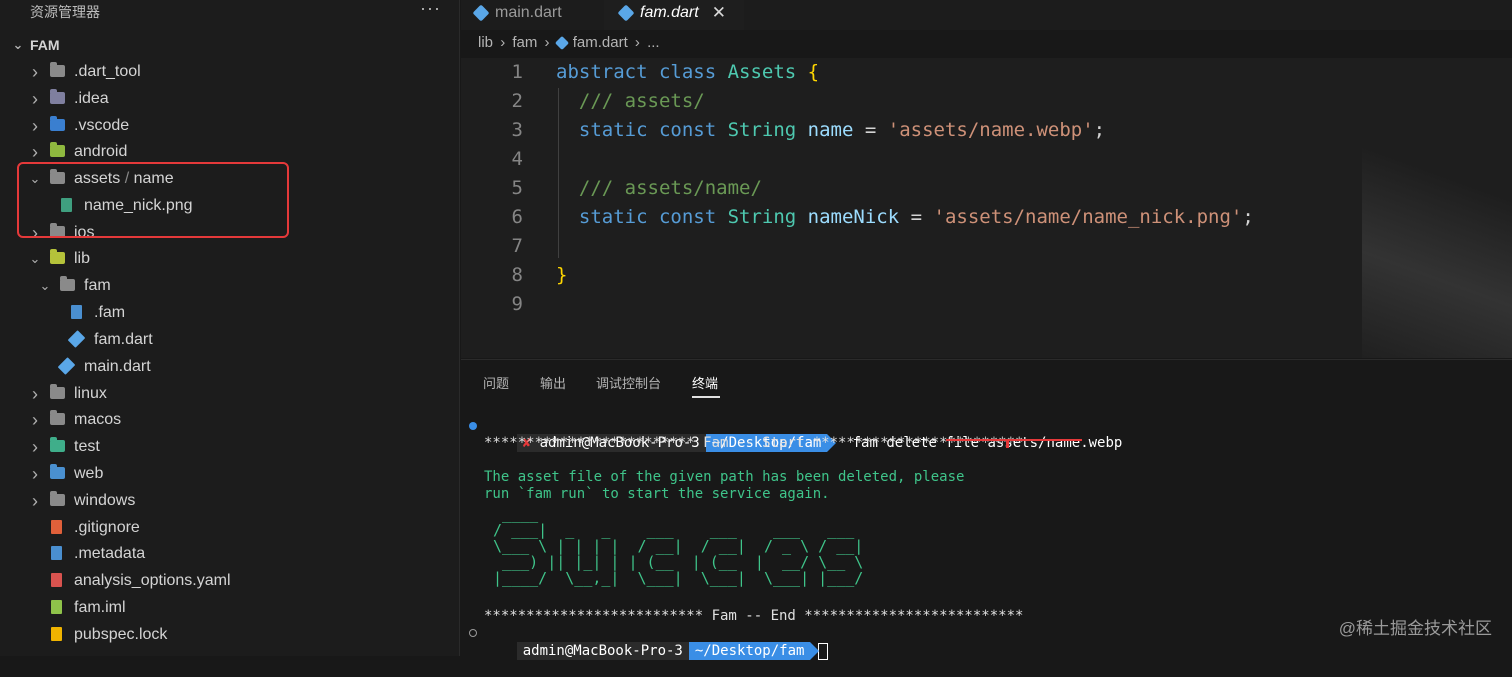  I want to click on tree-item-label: macos, so click(98, 419).